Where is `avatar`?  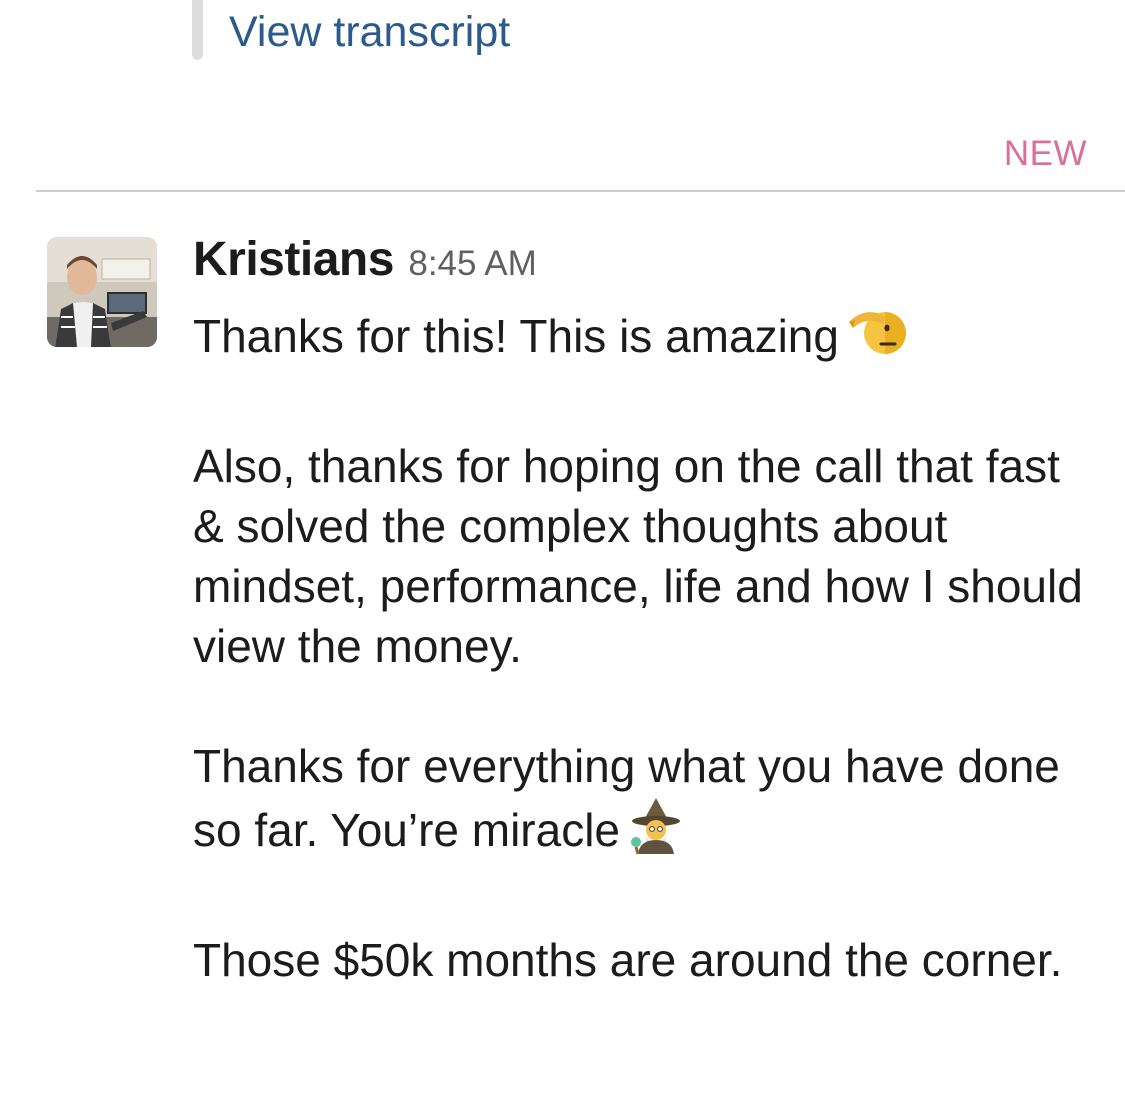
avatar is located at coordinates (102, 292).